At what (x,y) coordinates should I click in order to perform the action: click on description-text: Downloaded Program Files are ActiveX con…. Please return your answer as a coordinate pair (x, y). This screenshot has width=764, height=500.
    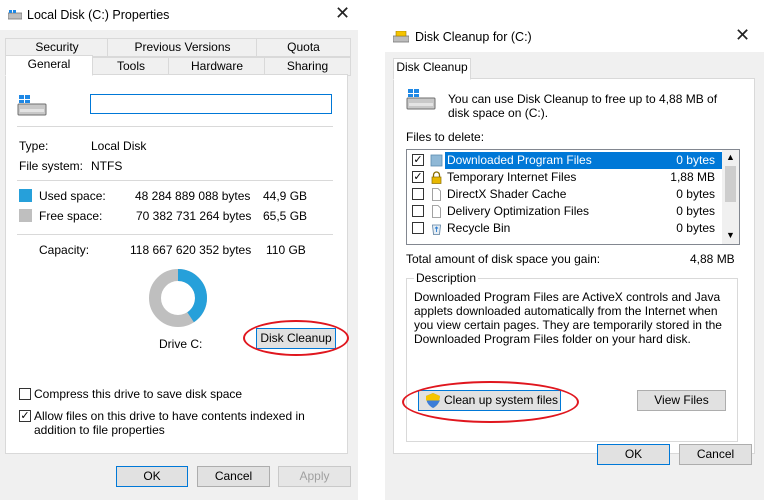
    Looking at the image, I should click on (568, 318).